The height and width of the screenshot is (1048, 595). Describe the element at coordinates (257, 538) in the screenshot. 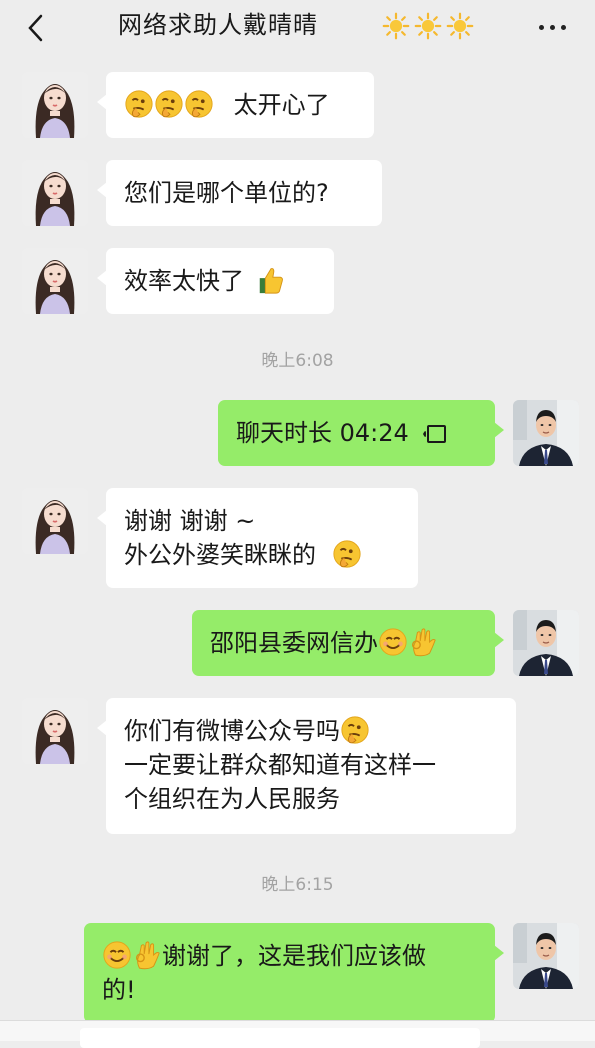

I see `message-bubble-incoming: 谢谢 谢谢 ~ 外公外婆笑眯眯的` at that location.